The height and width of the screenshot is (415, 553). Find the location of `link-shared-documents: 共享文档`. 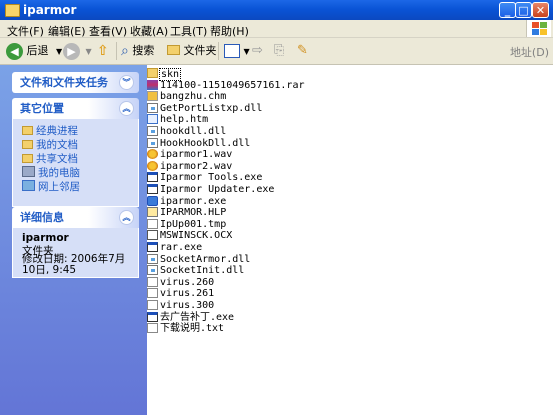

link-shared-documents: 共享文档 is located at coordinates (50, 159).